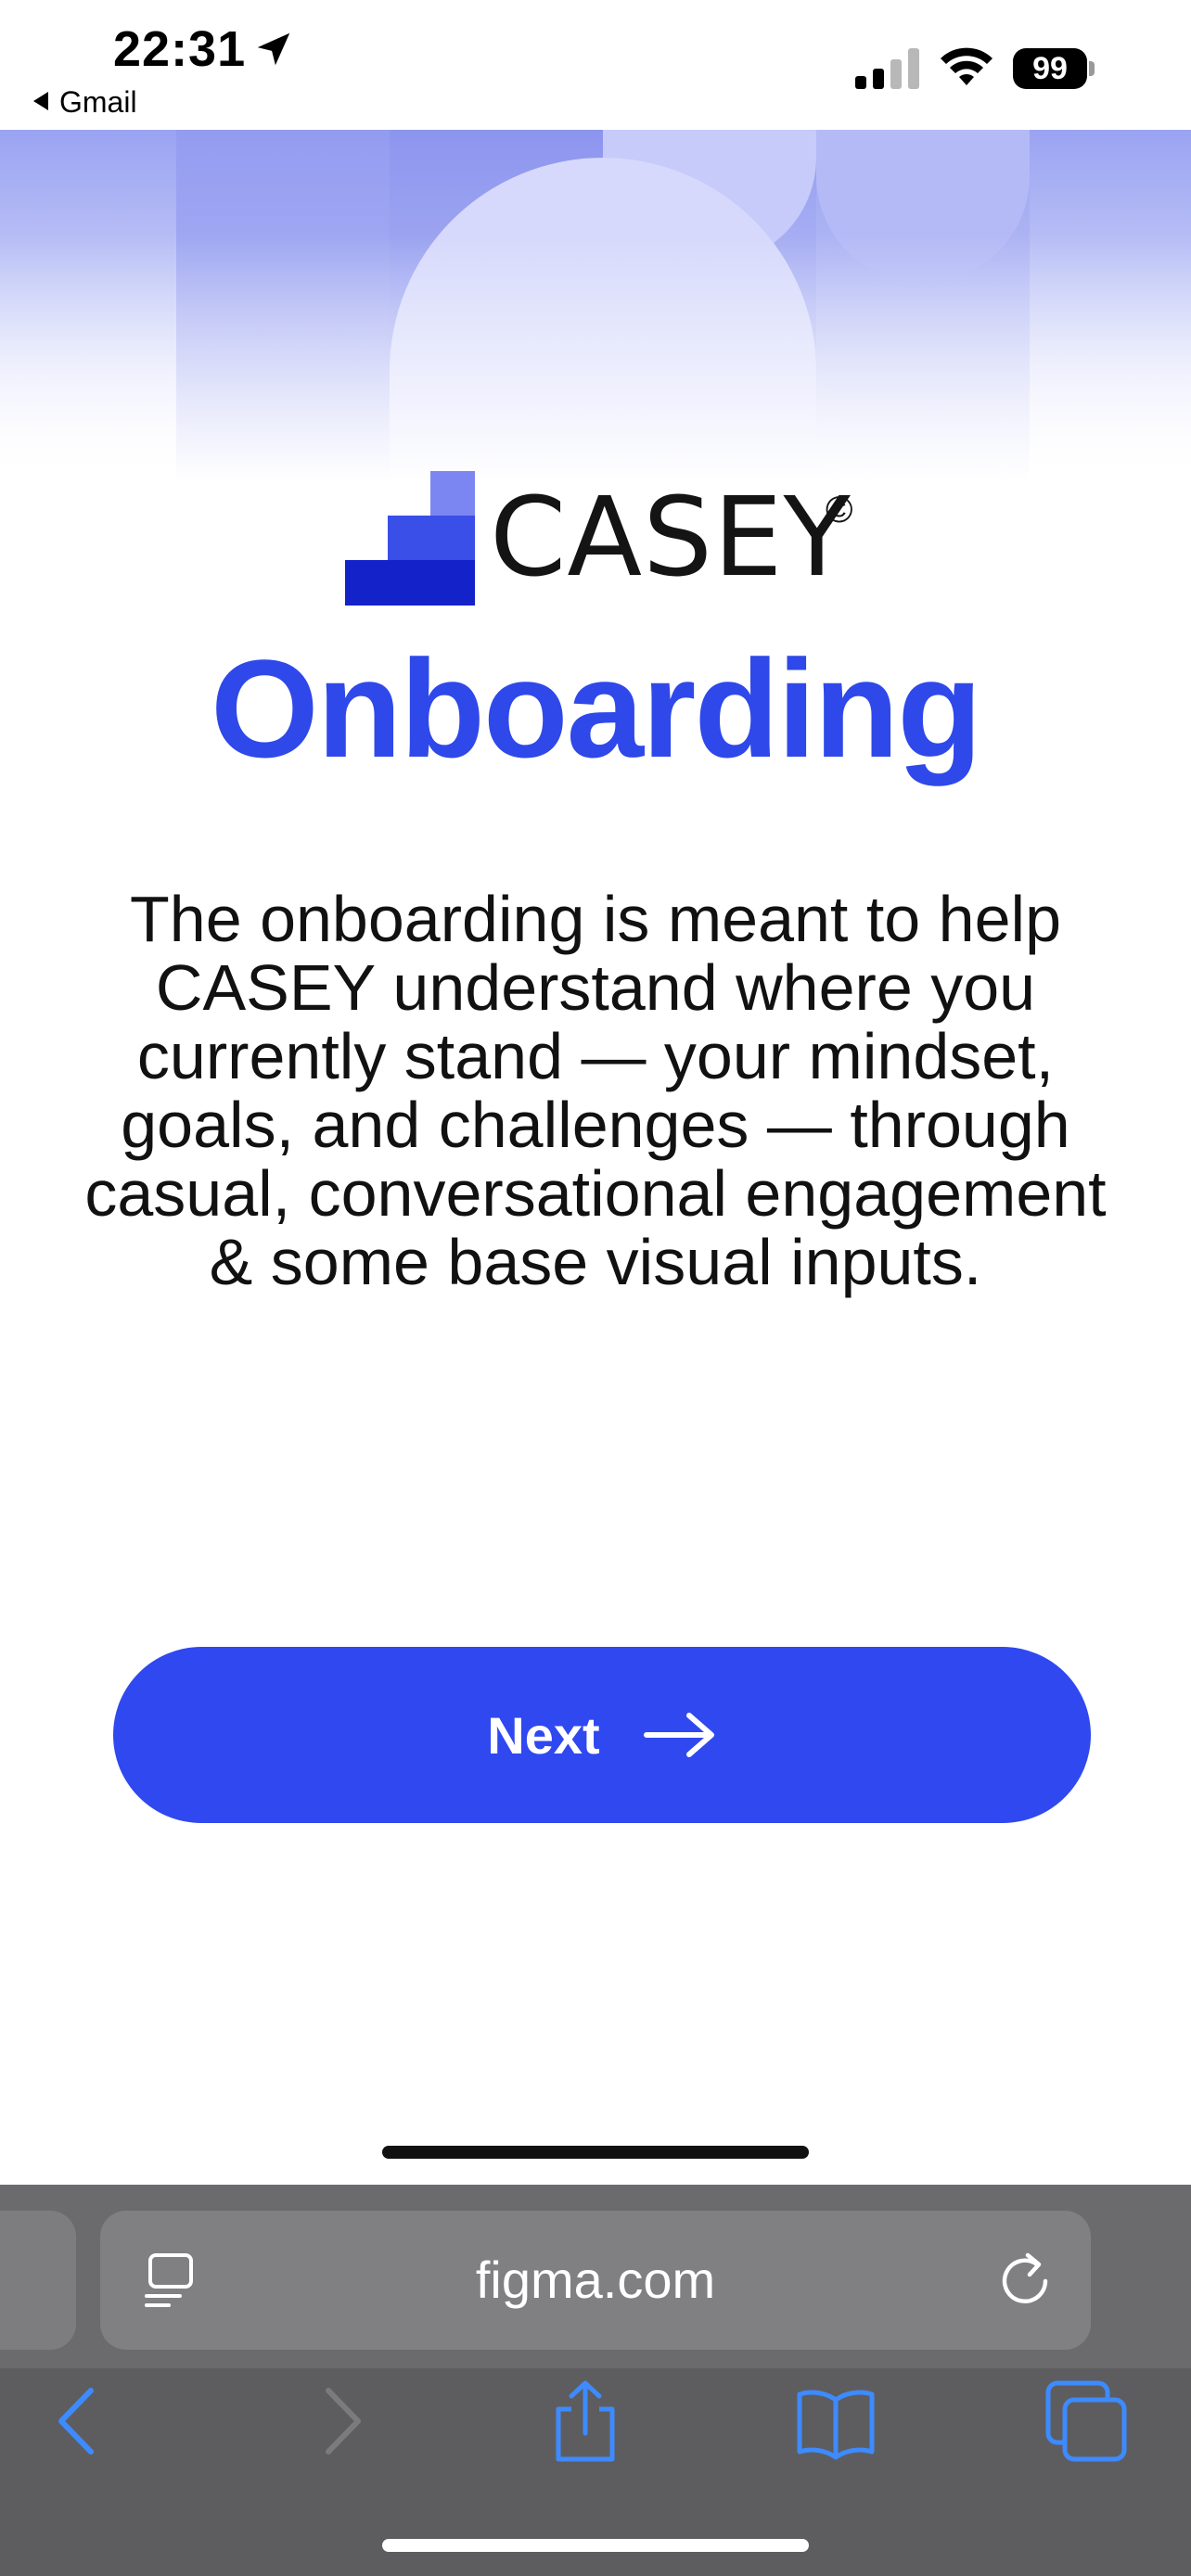  Describe the element at coordinates (585, 2421) in the screenshot. I see `share-icon` at that location.